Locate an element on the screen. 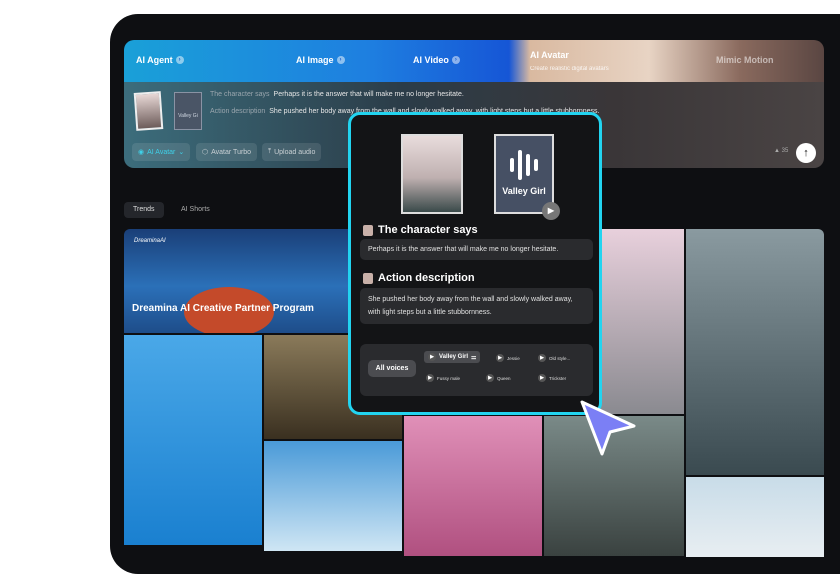 This screenshot has width=840, height=574. voice-jessie: ▶ Jessie is located at coordinates (508, 358).